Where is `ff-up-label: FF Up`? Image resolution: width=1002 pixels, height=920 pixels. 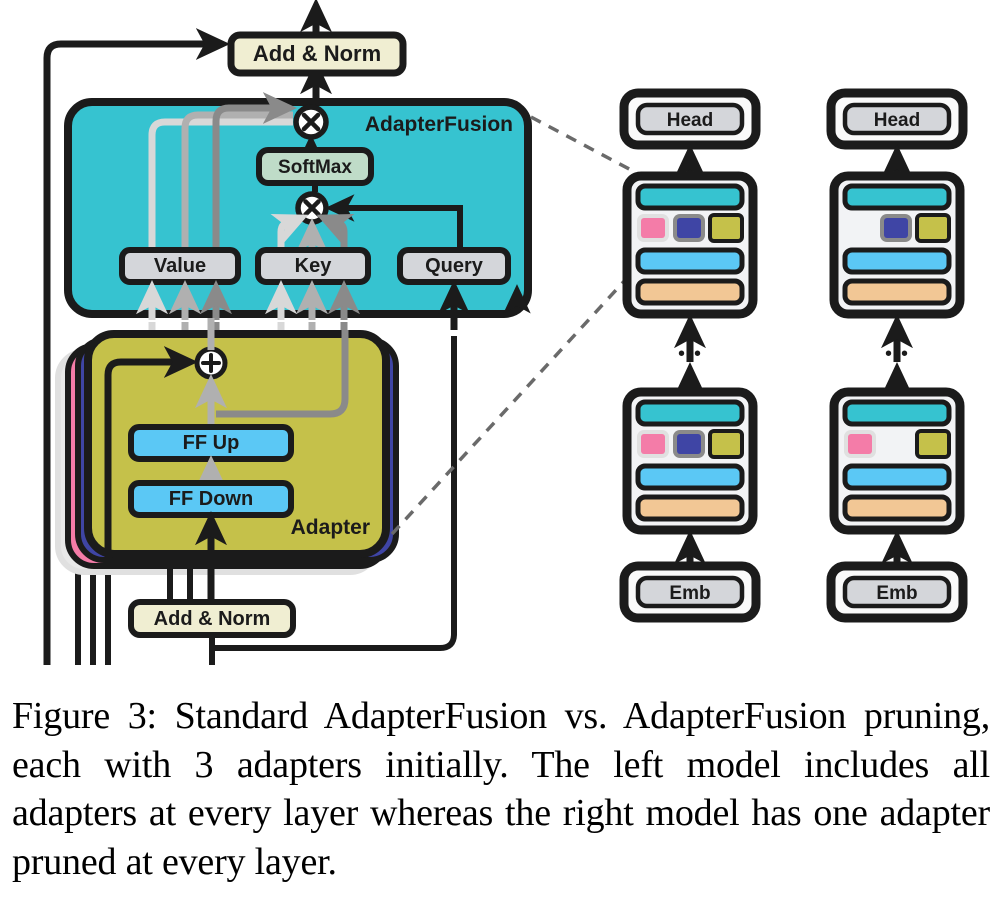 ff-up-label: FF Up is located at coordinates (211, 443).